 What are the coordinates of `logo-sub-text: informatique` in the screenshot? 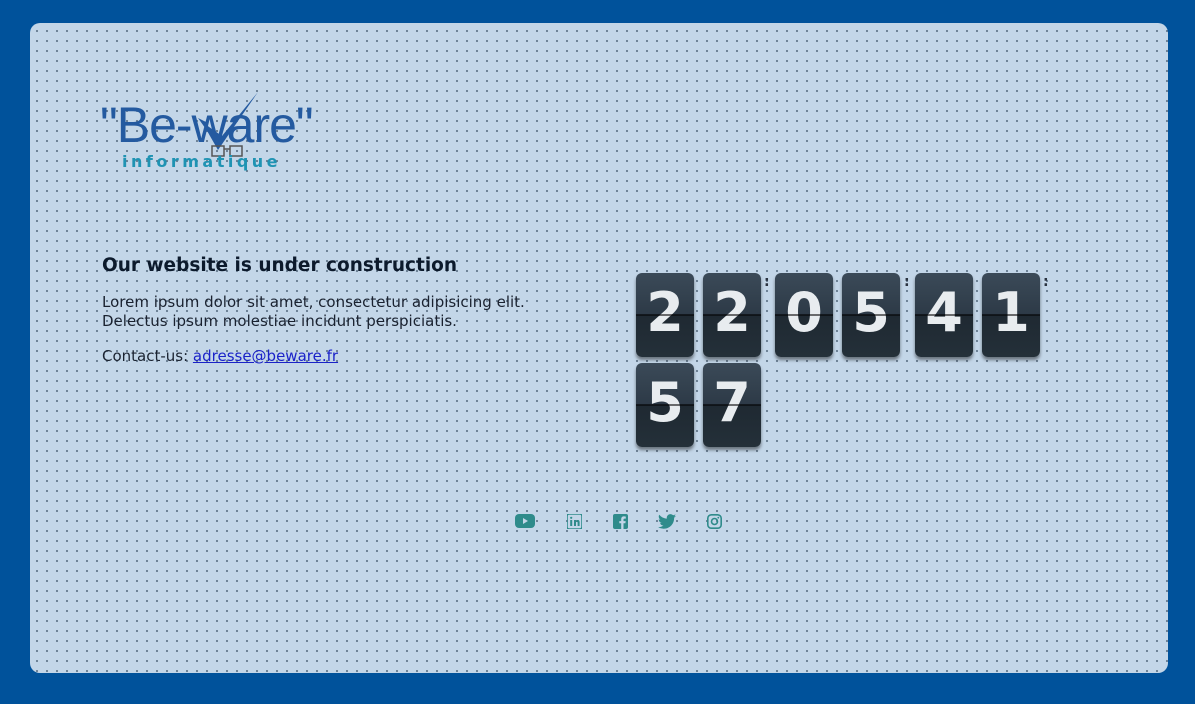 It's located at (202, 161).